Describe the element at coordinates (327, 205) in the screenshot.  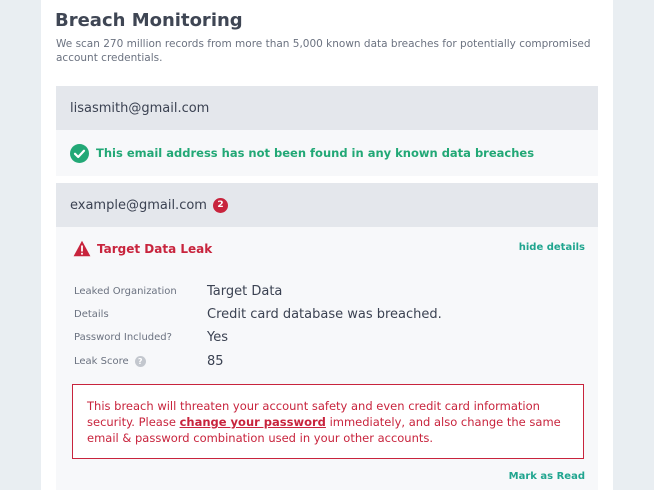
I see `account-header: example@gmail.com 2` at that location.